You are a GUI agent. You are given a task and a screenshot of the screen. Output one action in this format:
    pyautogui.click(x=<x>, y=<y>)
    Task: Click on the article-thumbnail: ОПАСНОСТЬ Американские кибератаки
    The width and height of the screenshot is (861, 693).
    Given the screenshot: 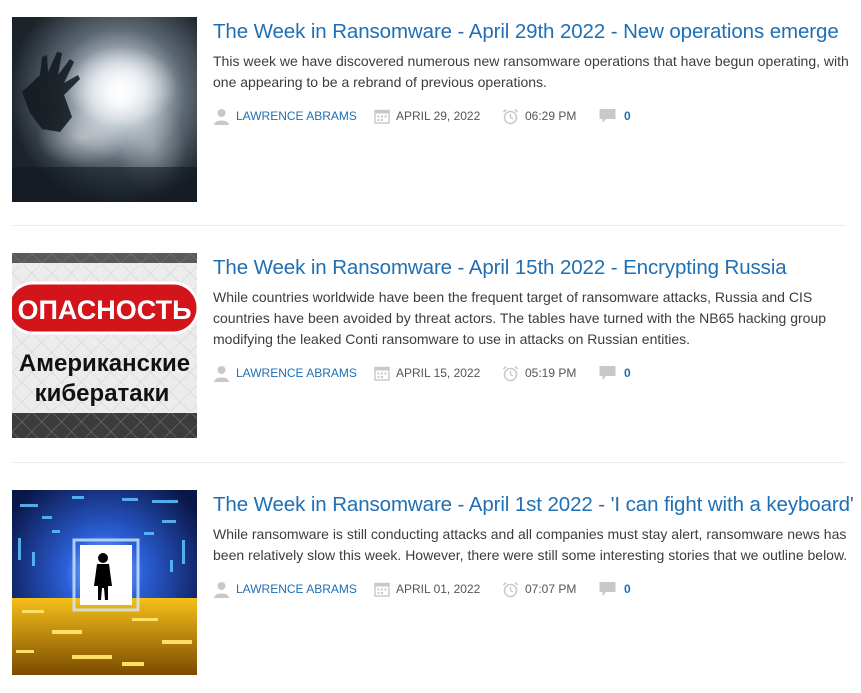 What is the action you would take?
    pyautogui.click(x=104, y=345)
    